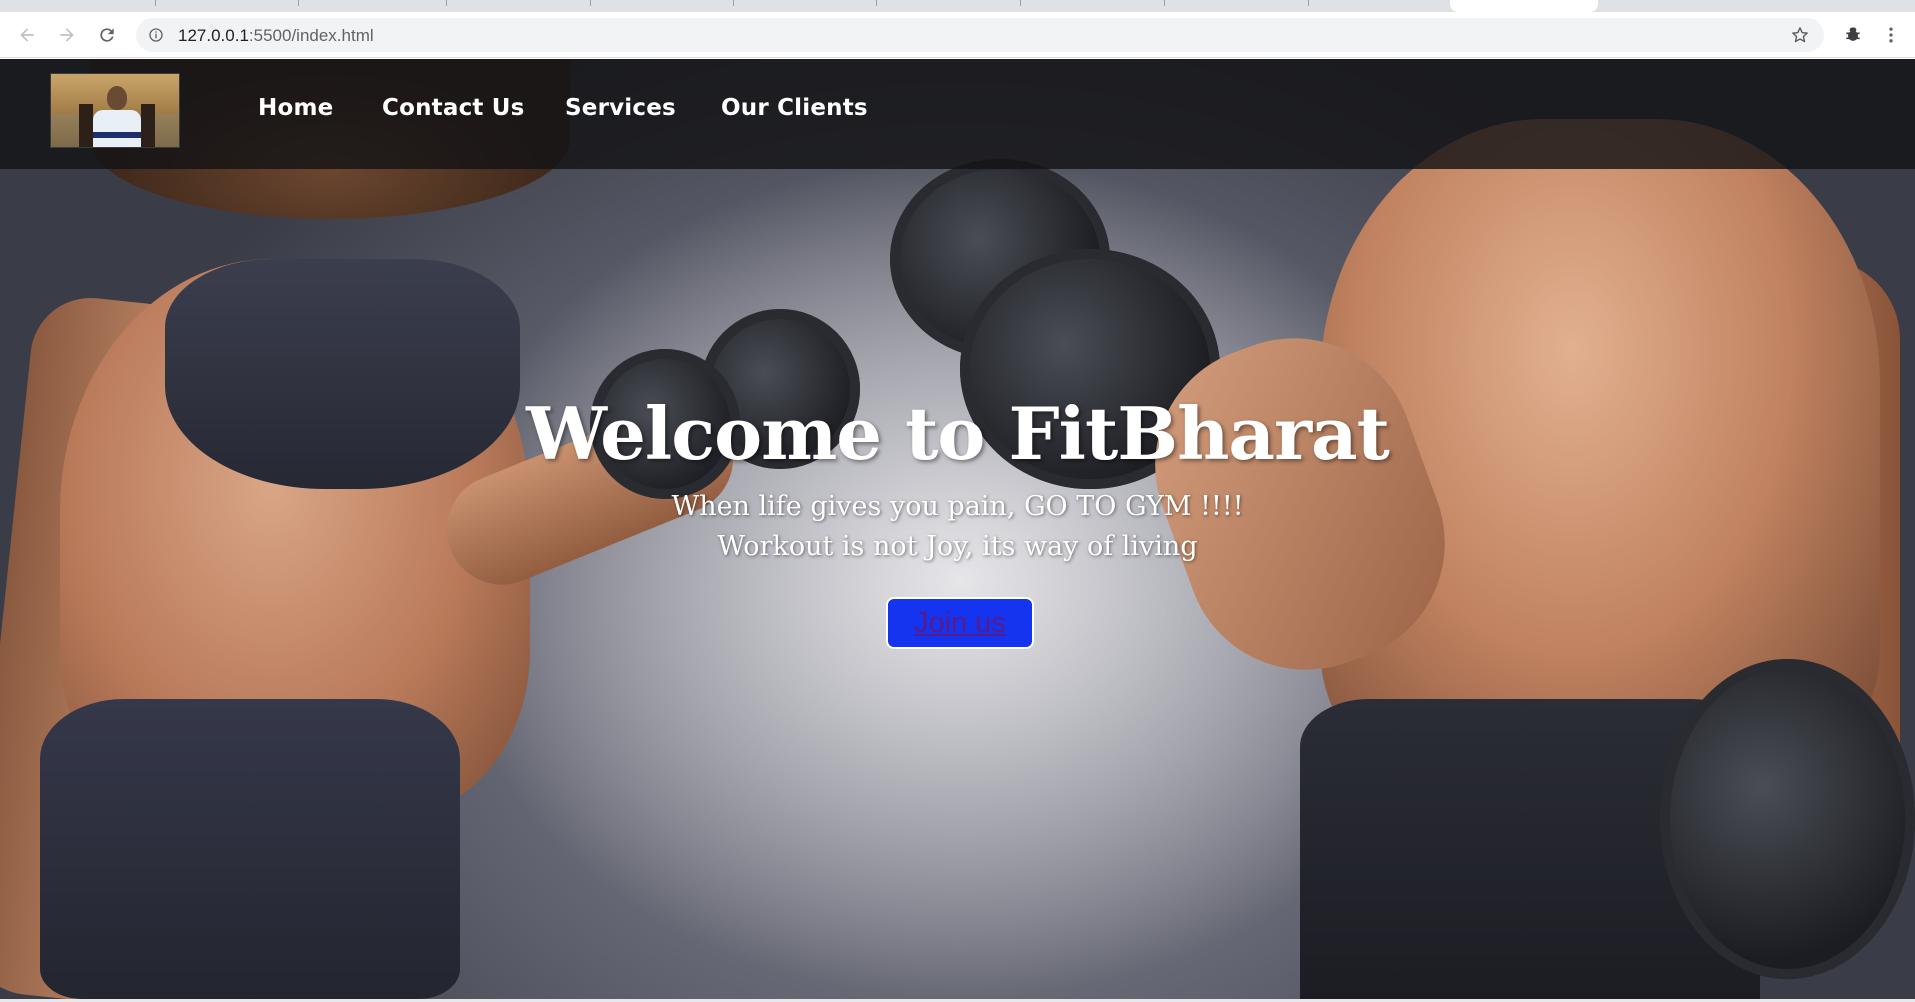  I want to click on browser-tab-strip, so click(957, 6).